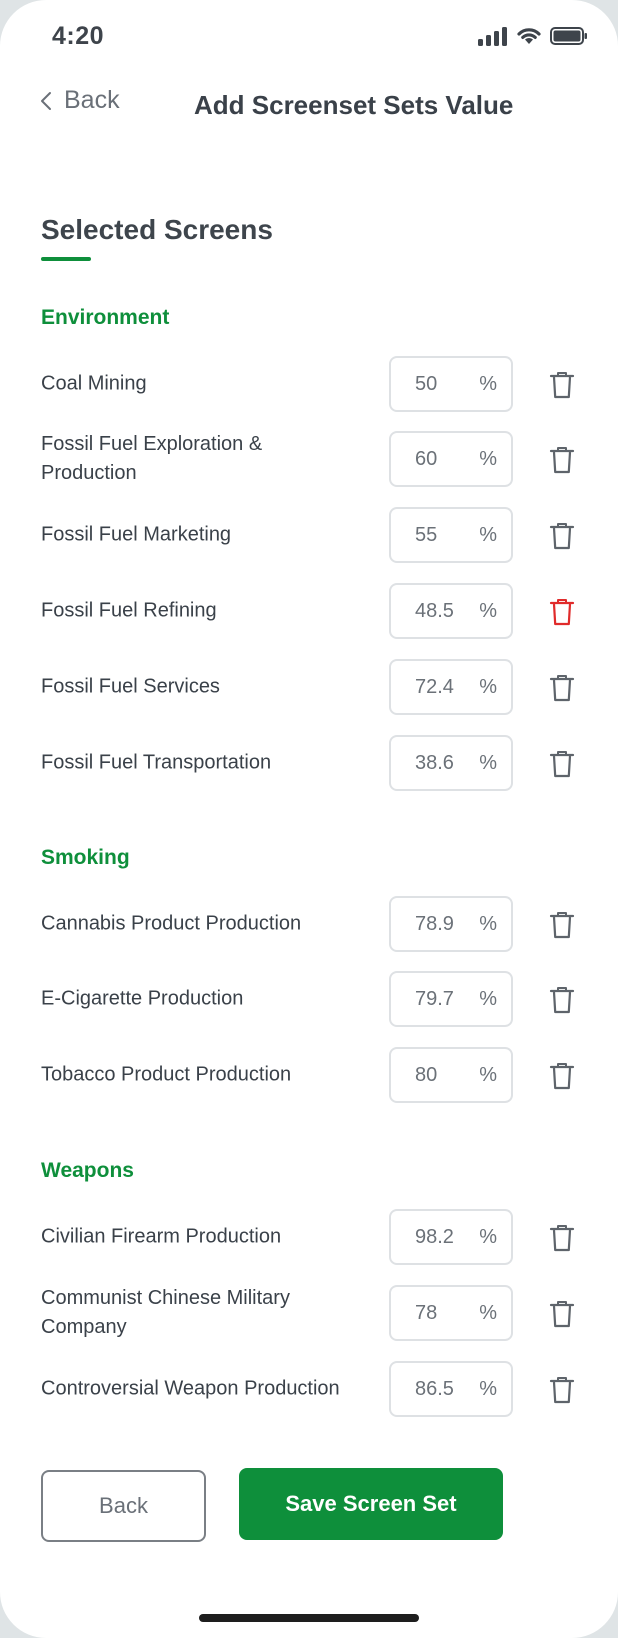 This screenshot has height=1638, width=618. I want to click on percentage-input: 79.7%, so click(451, 999).